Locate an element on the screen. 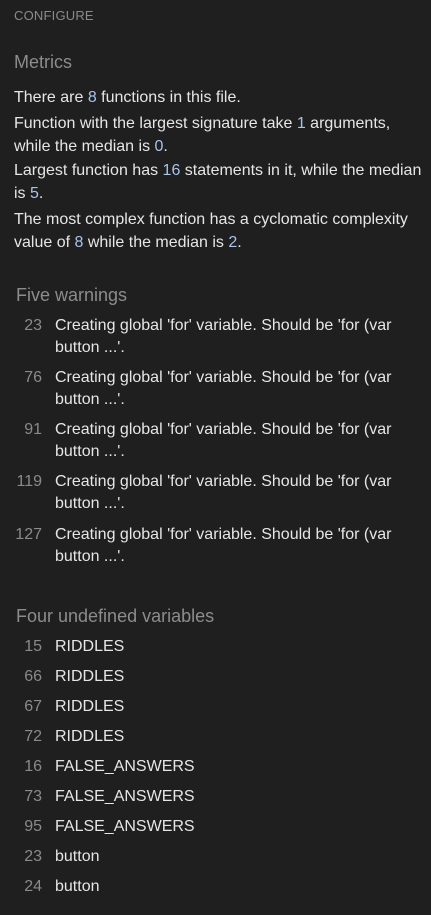 Image resolution: width=431 pixels, height=915 pixels. warnings-title: Five warnings is located at coordinates (72, 295).